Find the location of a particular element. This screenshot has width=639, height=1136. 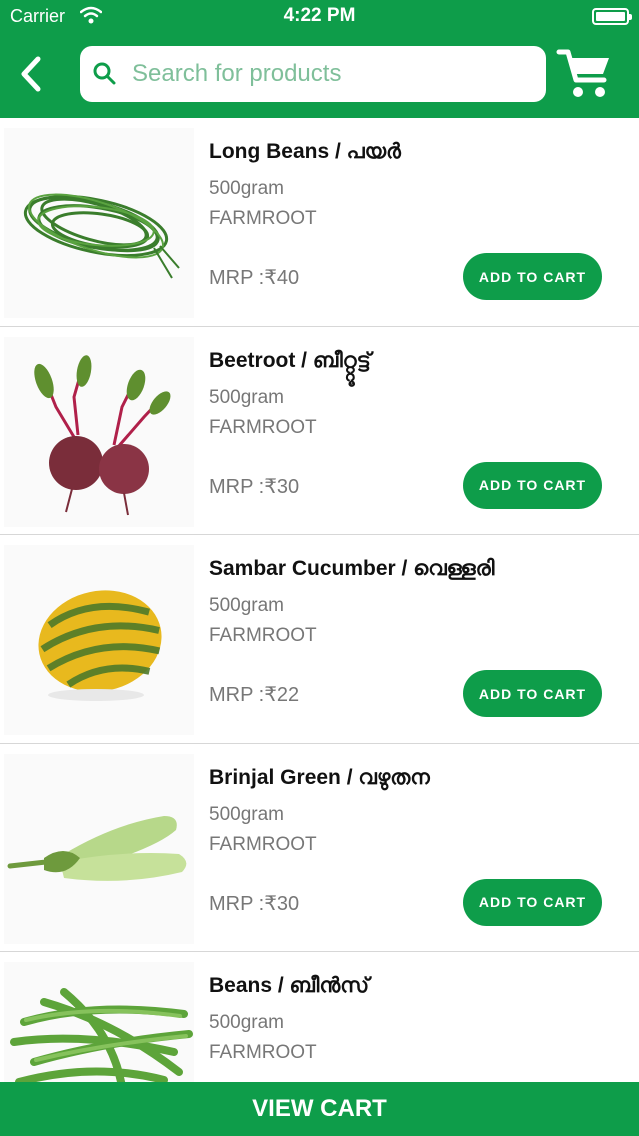

product-name: Beans / ബീൻസ് is located at coordinates (289, 985).